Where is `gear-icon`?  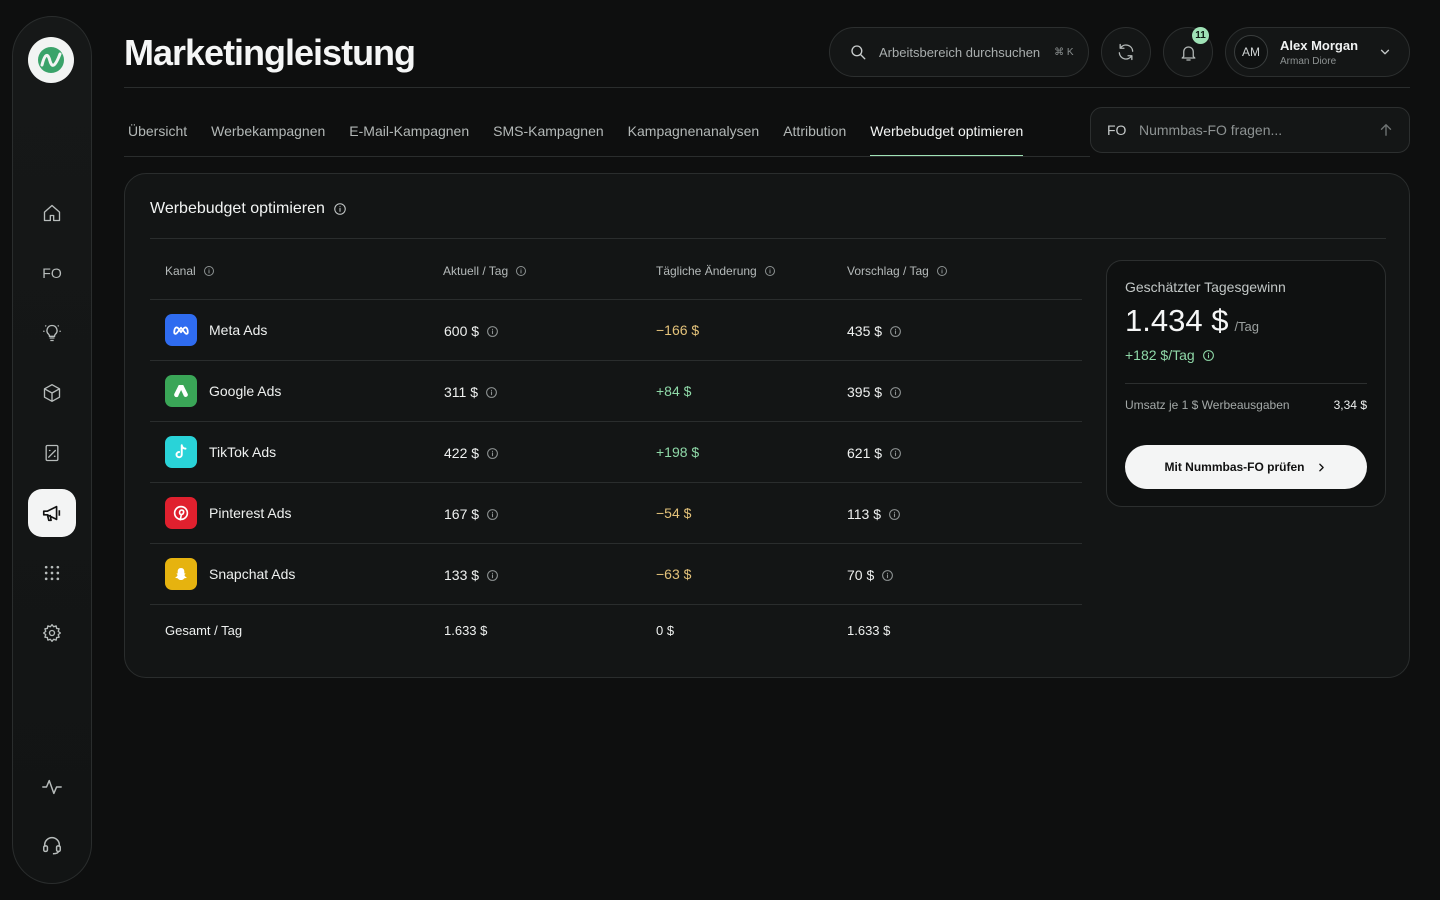 gear-icon is located at coordinates (52, 633).